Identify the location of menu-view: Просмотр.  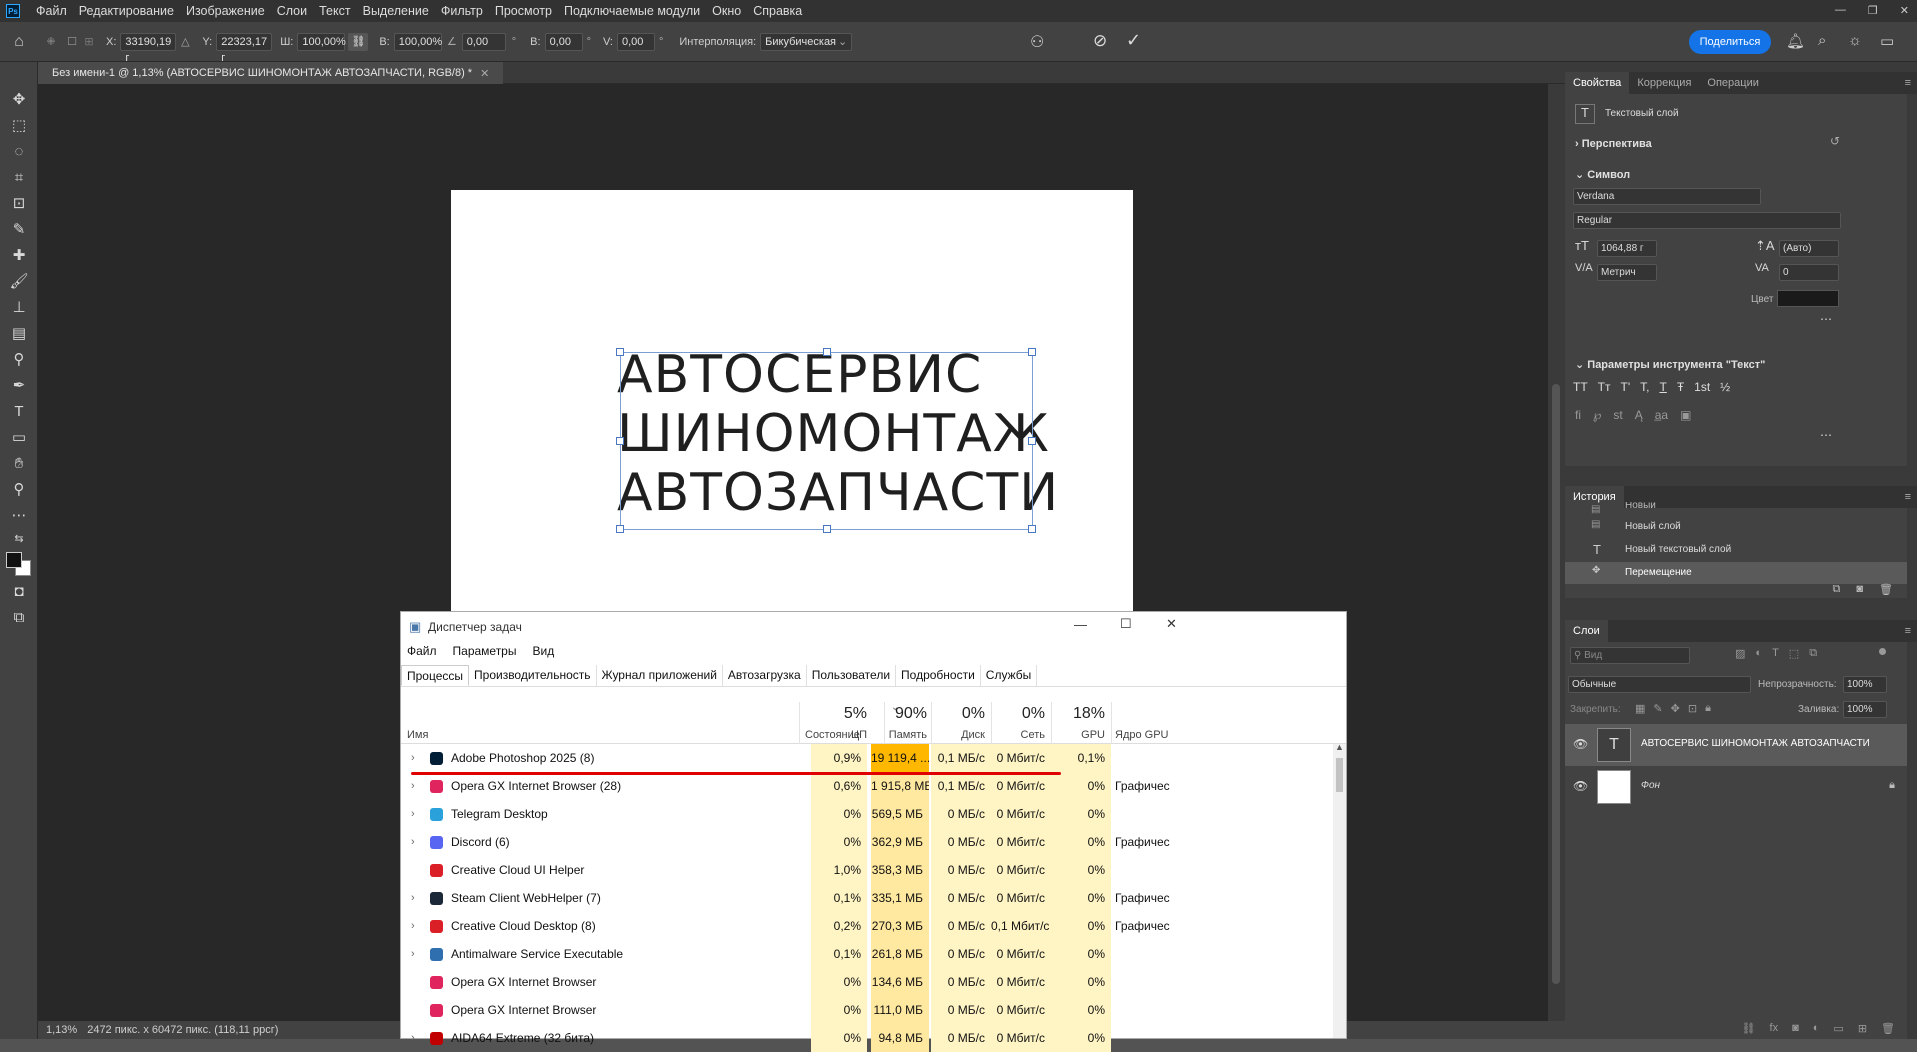
(523, 11).